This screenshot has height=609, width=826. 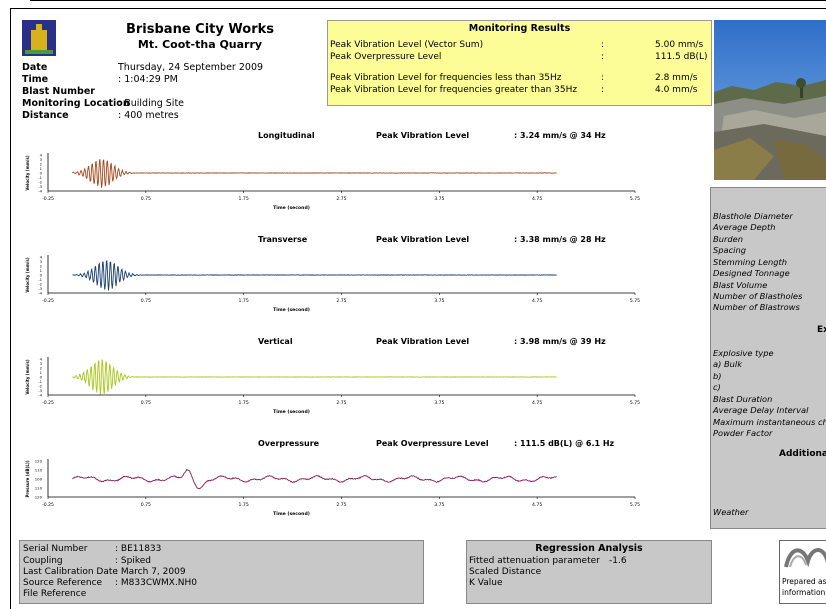 I want to click on explosive-b: b), so click(x=717, y=376).